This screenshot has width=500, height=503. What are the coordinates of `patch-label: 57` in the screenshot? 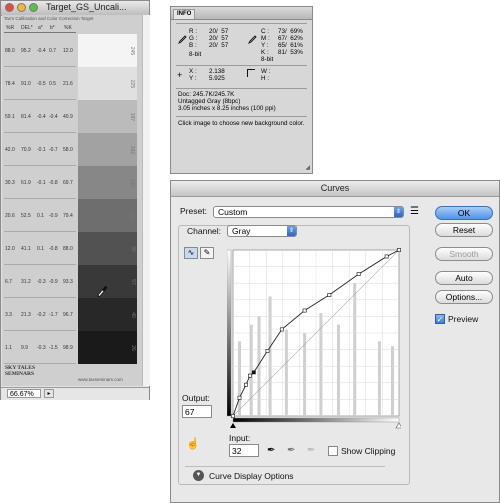 It's located at (133, 281).